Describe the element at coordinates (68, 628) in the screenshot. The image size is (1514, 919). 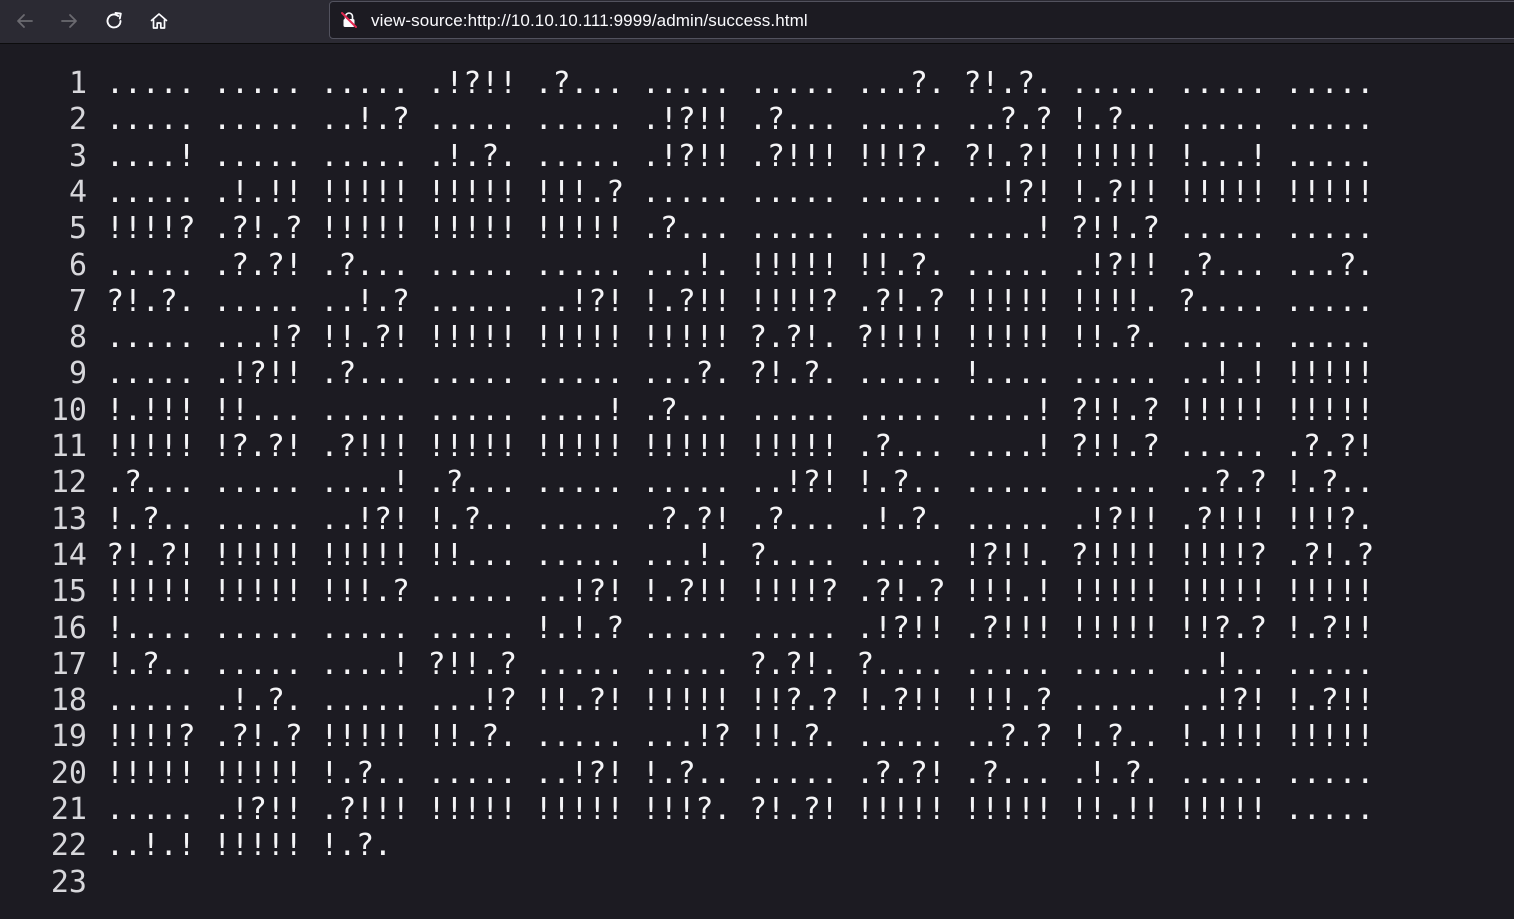
I see `line-number: 16` at that location.